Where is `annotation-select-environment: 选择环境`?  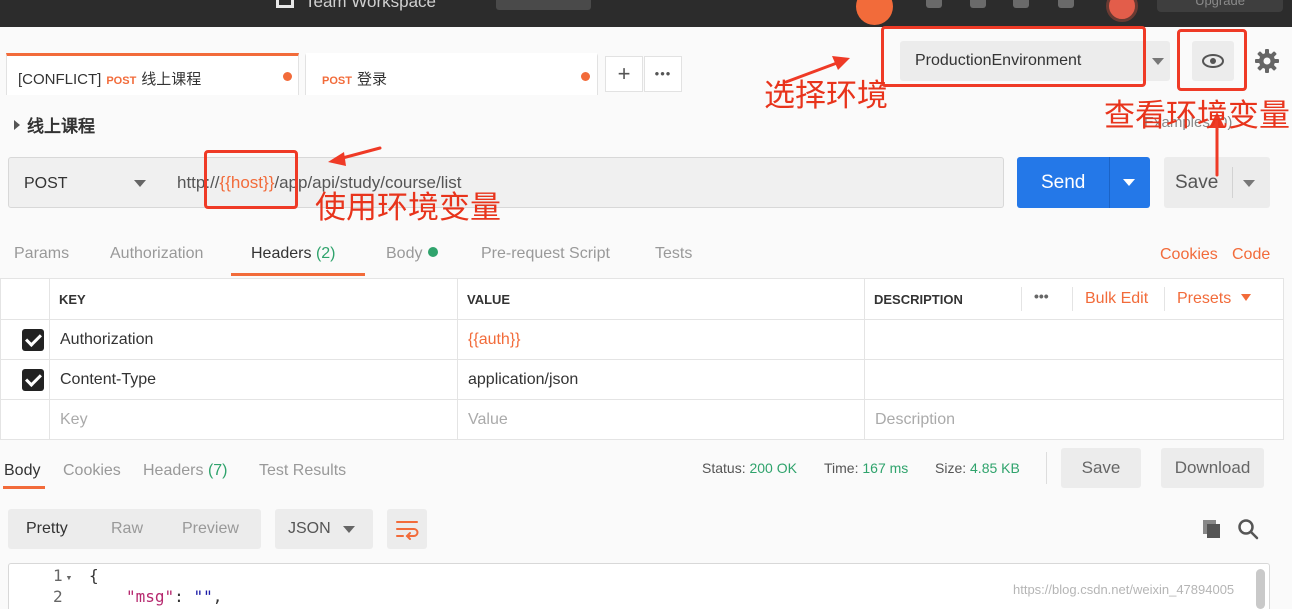
annotation-select-environment: 选择环境 is located at coordinates (826, 96).